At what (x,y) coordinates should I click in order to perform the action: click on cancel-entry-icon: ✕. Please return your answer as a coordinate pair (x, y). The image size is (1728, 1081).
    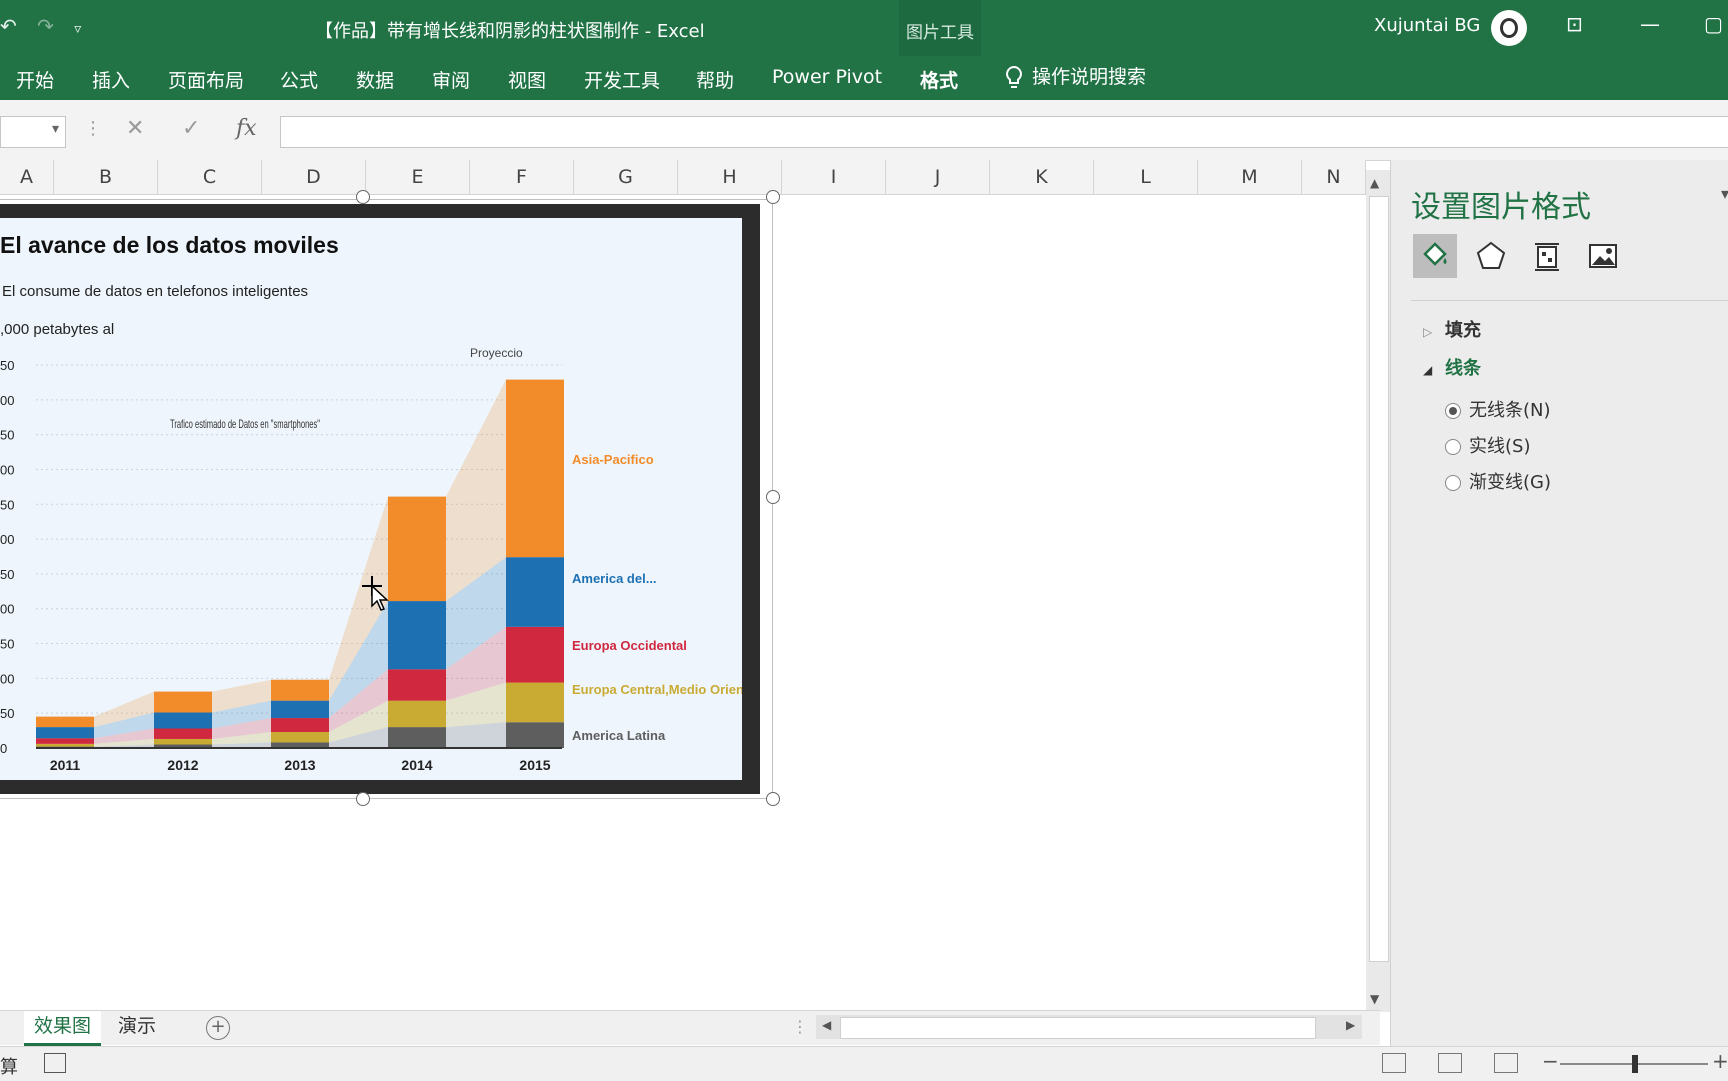
    Looking at the image, I should click on (135, 128).